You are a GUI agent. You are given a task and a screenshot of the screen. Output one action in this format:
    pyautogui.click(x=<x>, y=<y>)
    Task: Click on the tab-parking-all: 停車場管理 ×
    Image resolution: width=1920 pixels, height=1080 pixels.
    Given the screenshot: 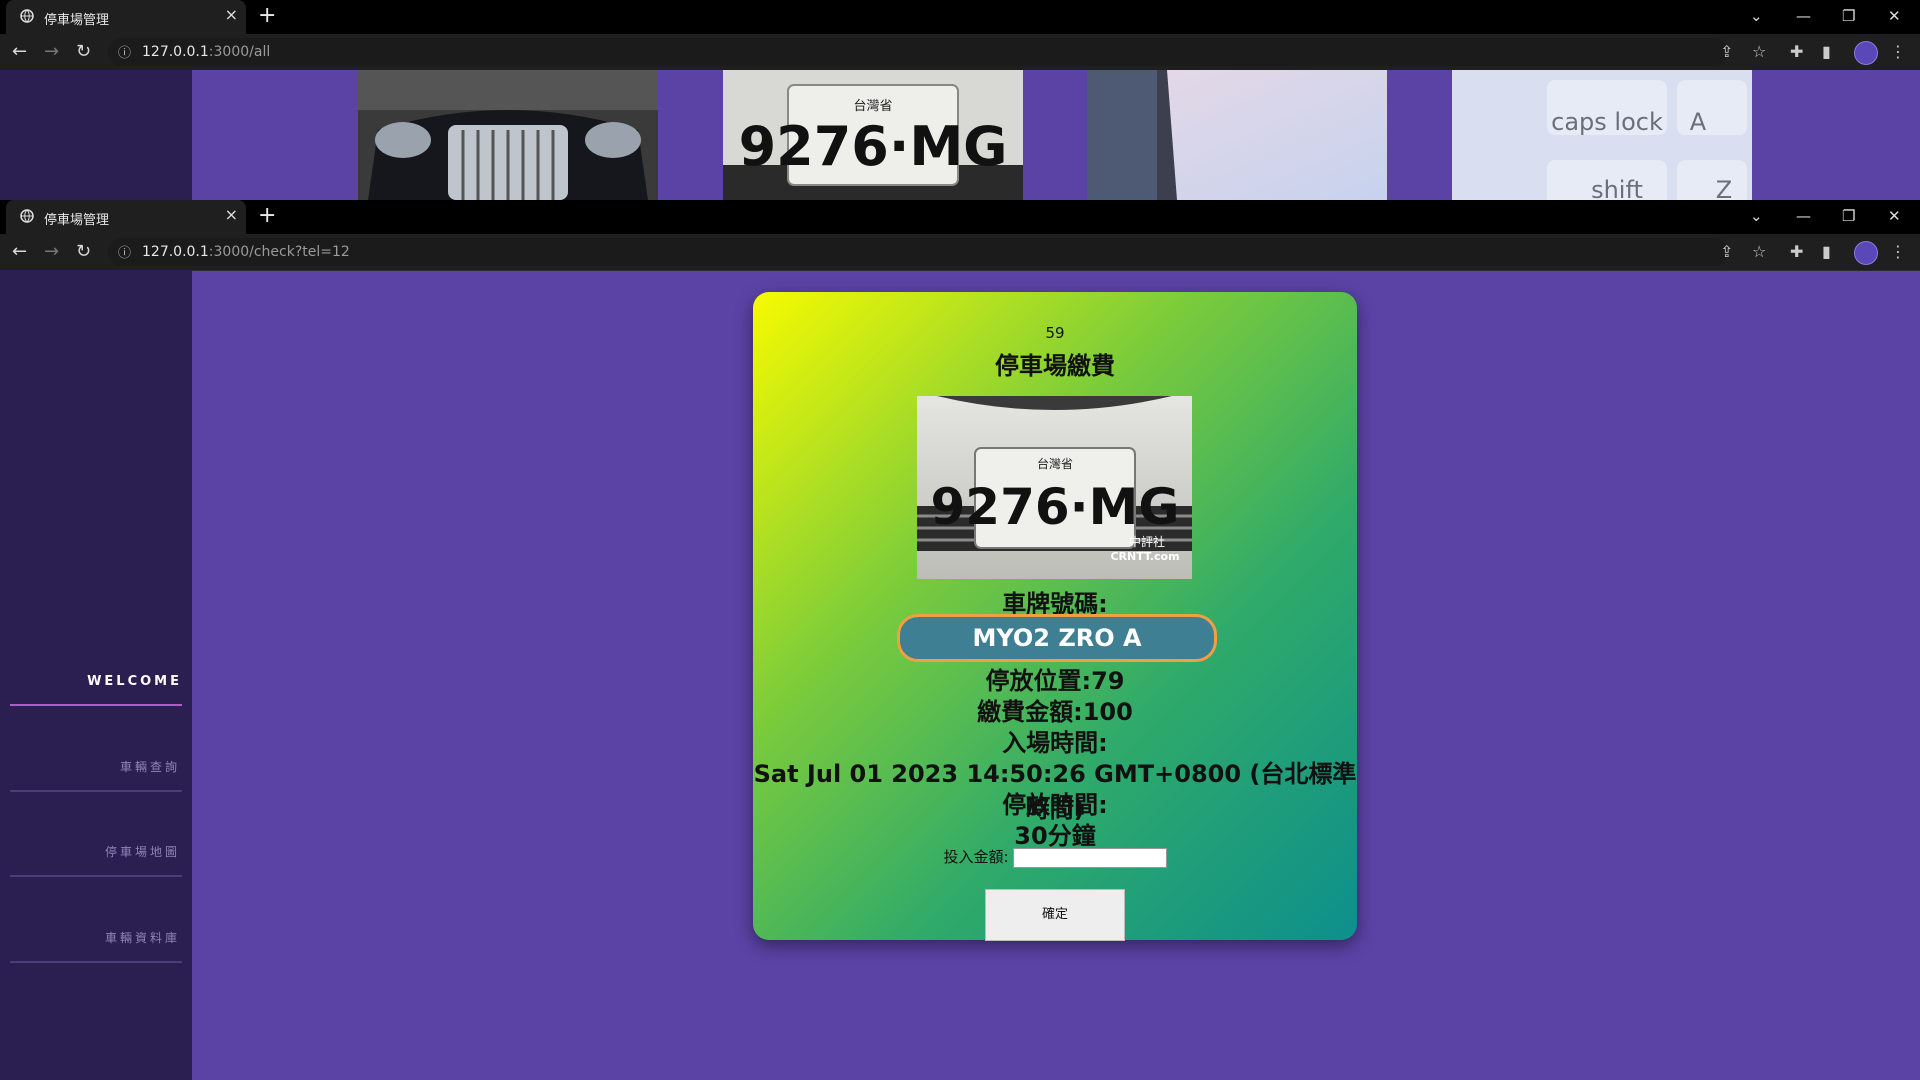 What is the action you would take?
    pyautogui.click(x=126, y=17)
    